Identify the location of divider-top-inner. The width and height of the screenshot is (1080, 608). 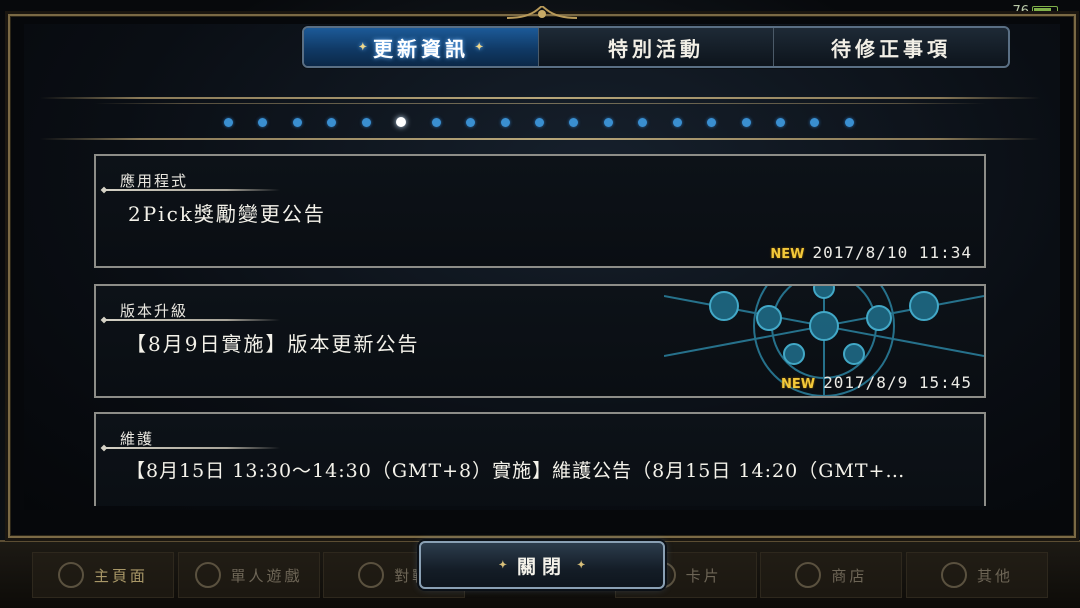
(540, 103).